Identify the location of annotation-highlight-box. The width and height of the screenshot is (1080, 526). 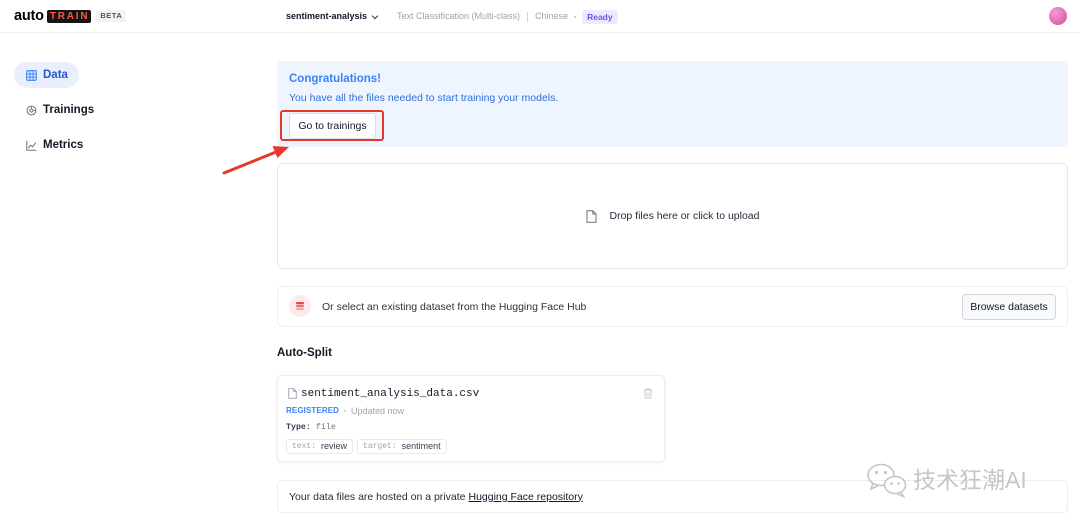
(332, 125).